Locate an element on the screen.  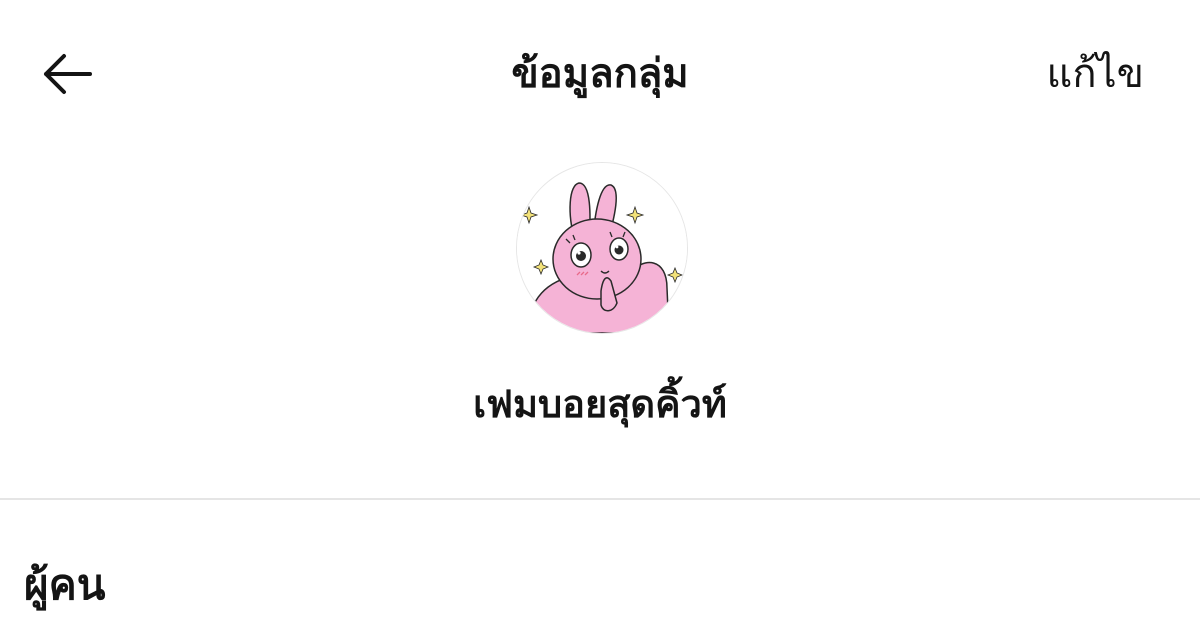
group-avatar is located at coordinates (602, 248).